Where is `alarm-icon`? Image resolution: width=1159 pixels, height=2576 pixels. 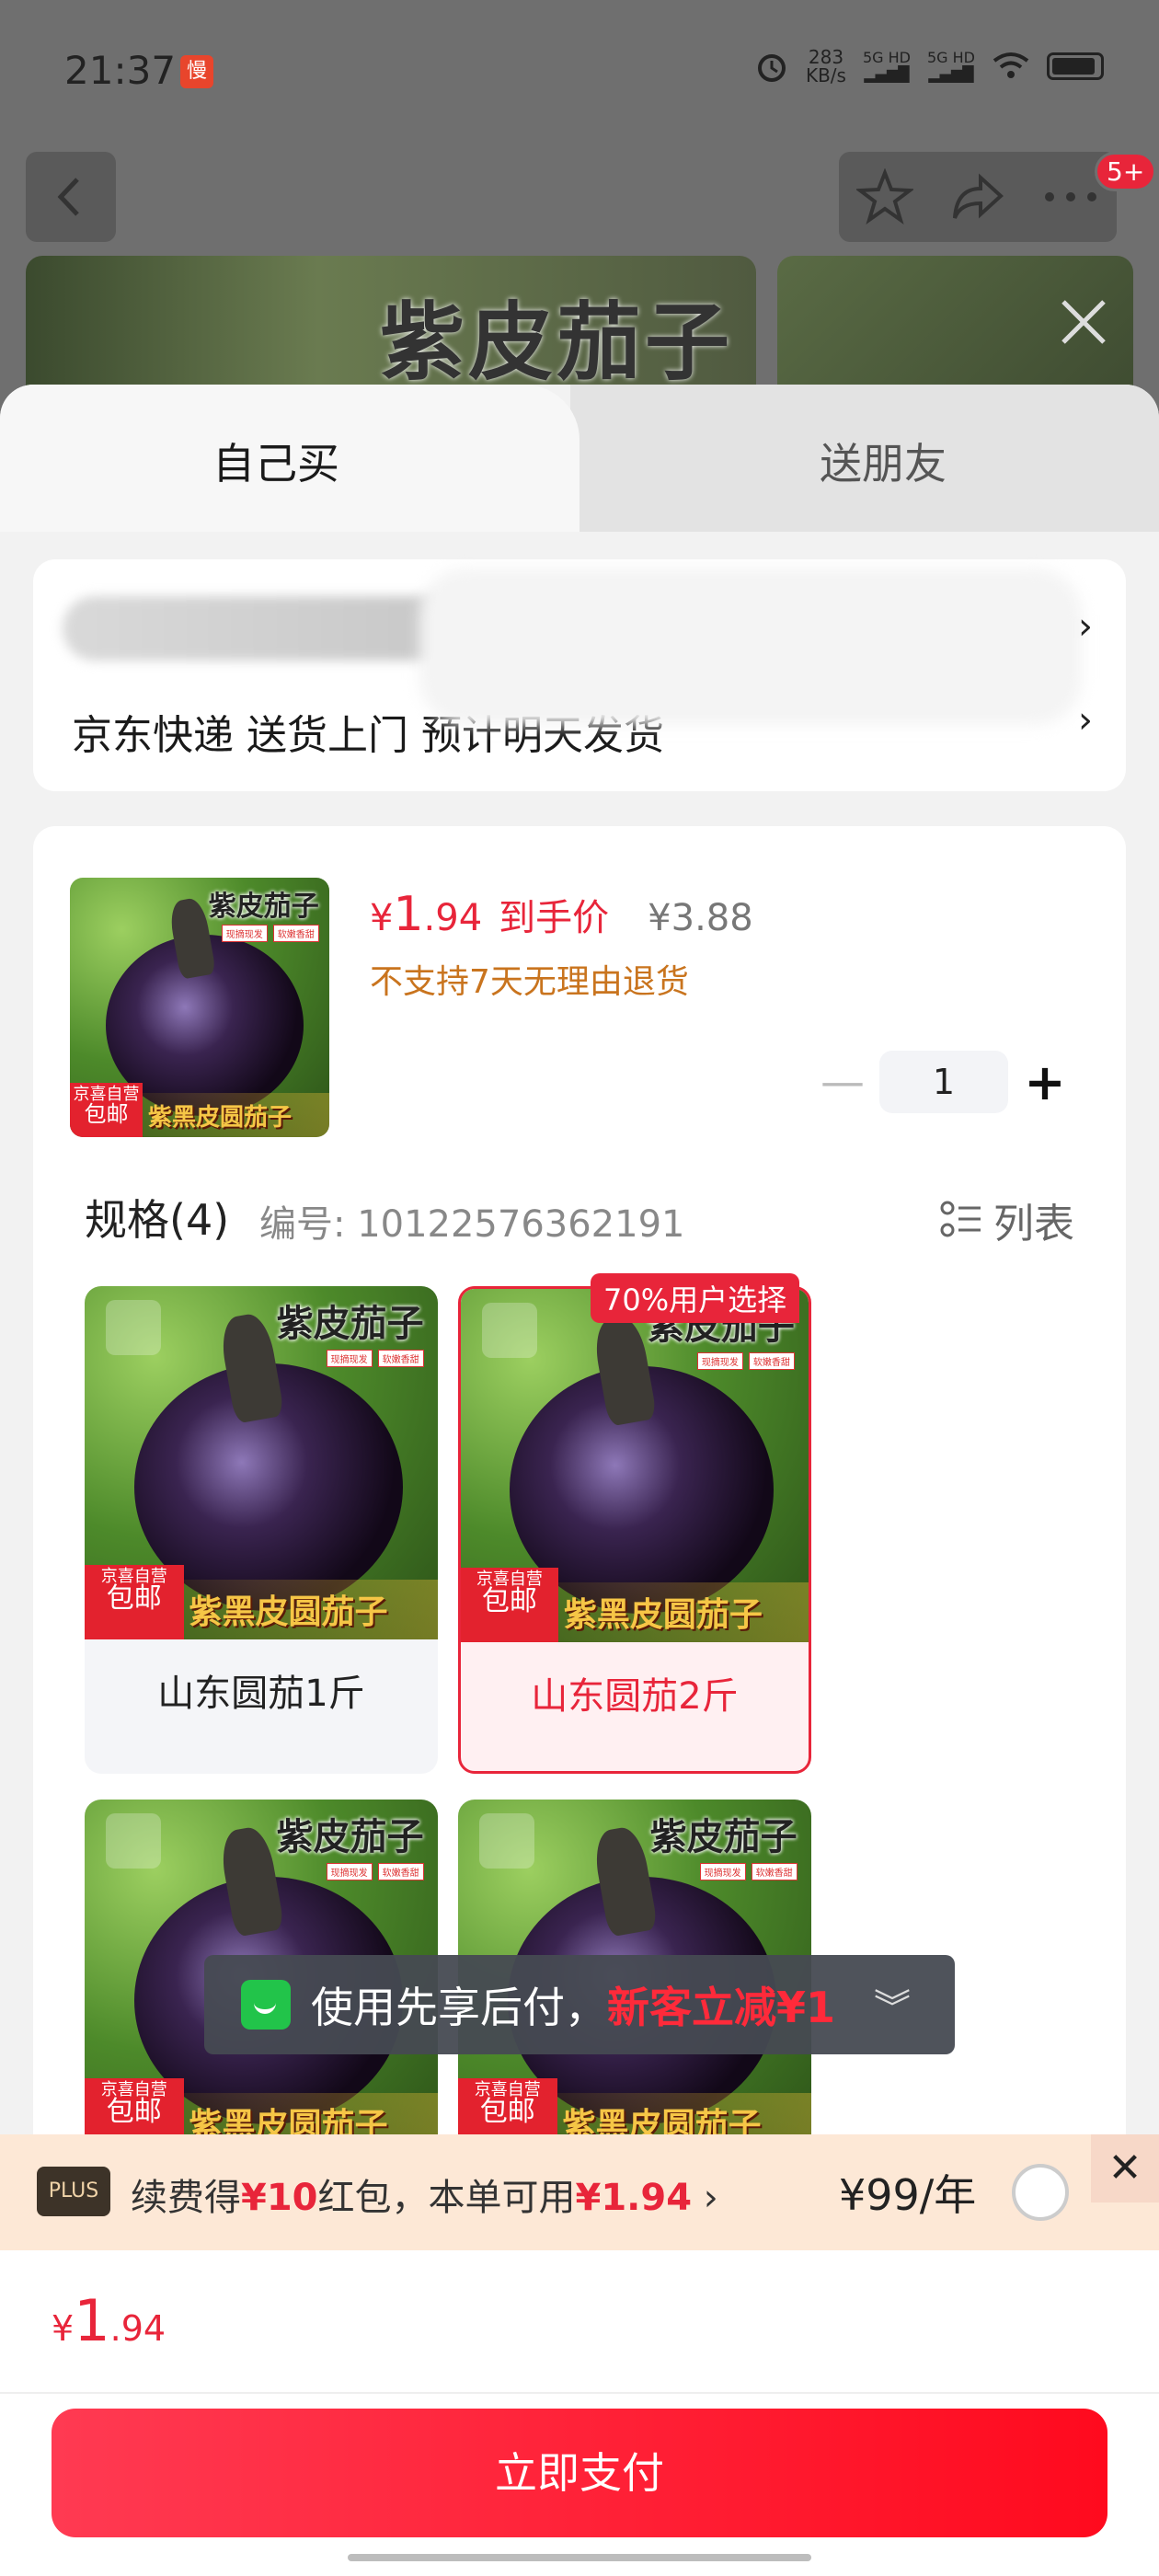
alarm-icon is located at coordinates (771, 68).